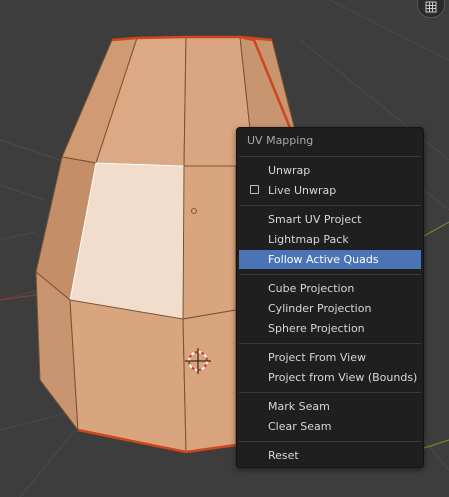 This screenshot has width=449, height=497. I want to click on menu-item-project-from-view-bounds: Project from View (Bounds), so click(330, 377).